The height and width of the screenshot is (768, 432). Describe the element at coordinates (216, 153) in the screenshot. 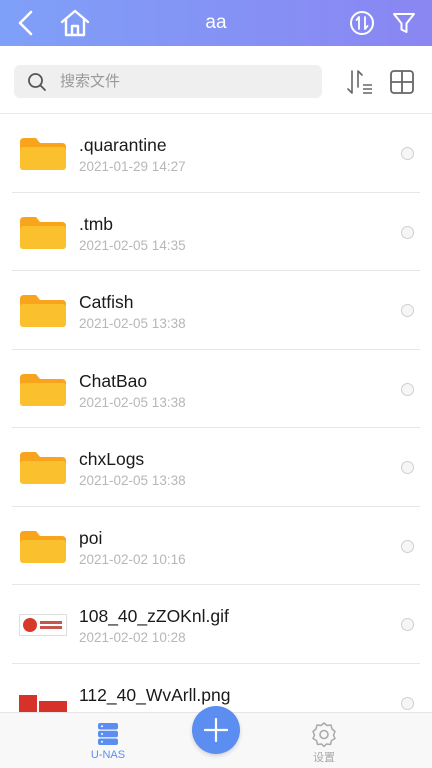

I see `list-item: .quarantine 2021-01-29 14:27` at that location.